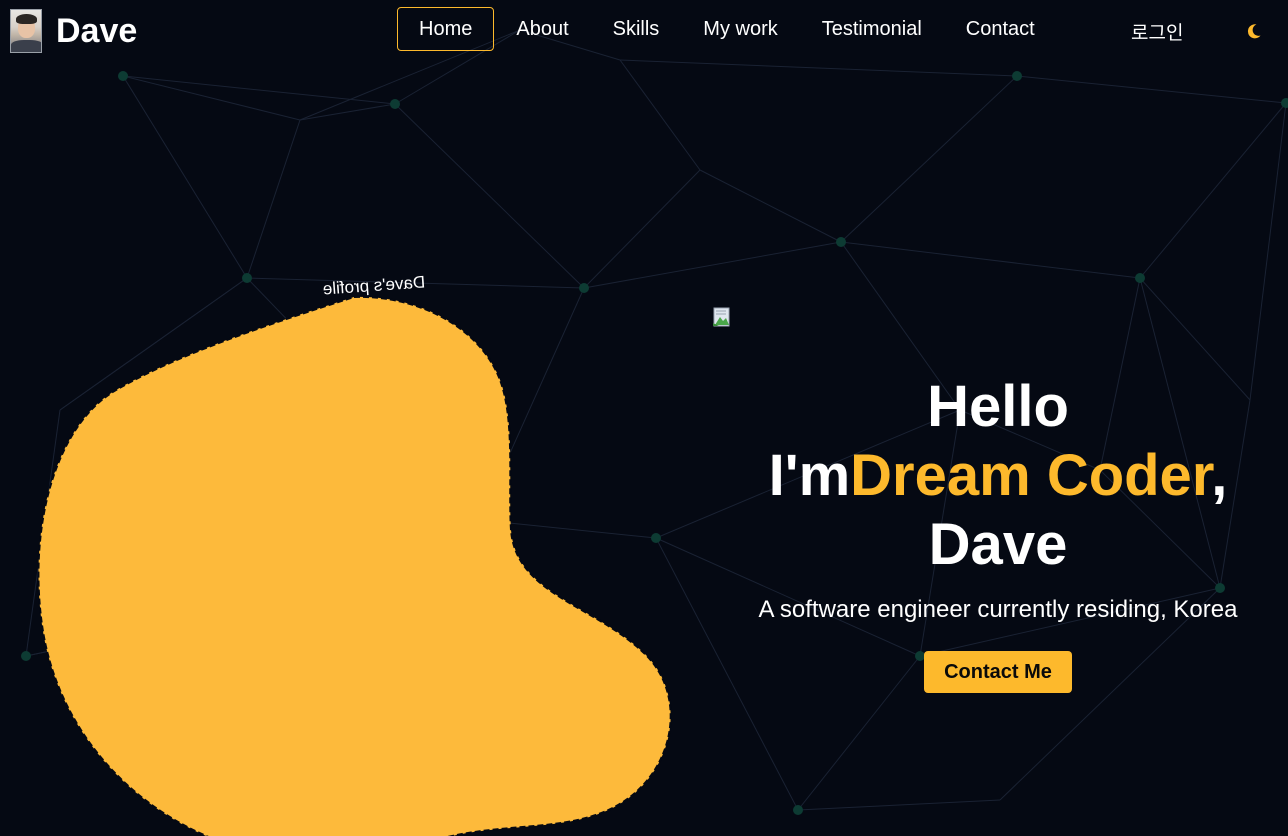 Image resolution: width=1288 pixels, height=836 pixels. I want to click on nav-item-contact: Contact, so click(1000, 29).